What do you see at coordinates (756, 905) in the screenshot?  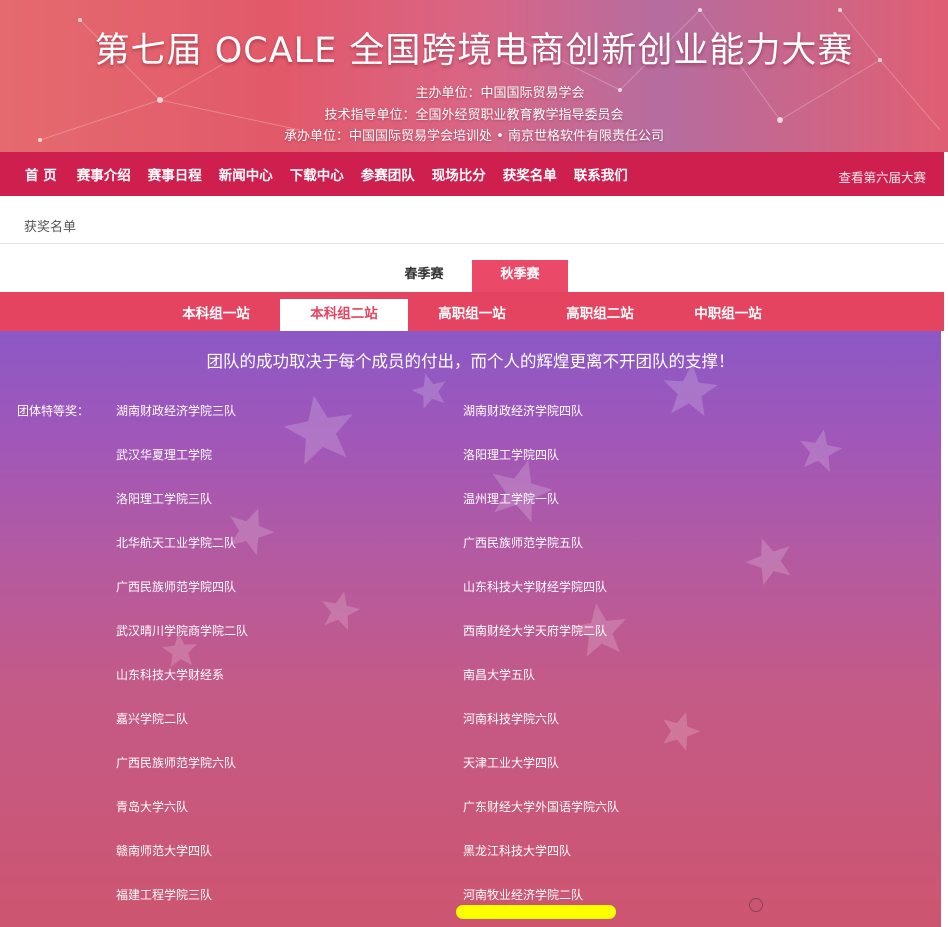 I see `cursor-ring-icon` at bounding box center [756, 905].